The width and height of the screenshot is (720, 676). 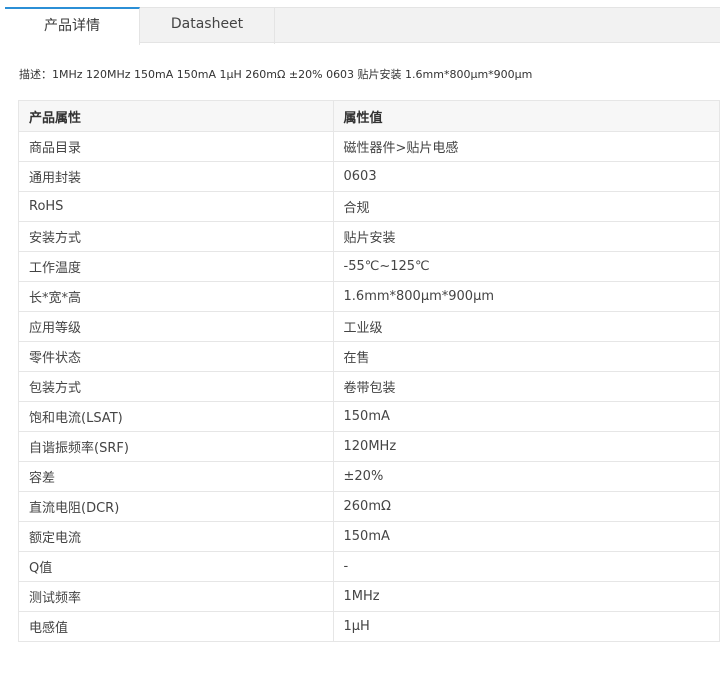 What do you see at coordinates (526, 326) in the screenshot?
I see `attribute-value-cell: 工业级` at bounding box center [526, 326].